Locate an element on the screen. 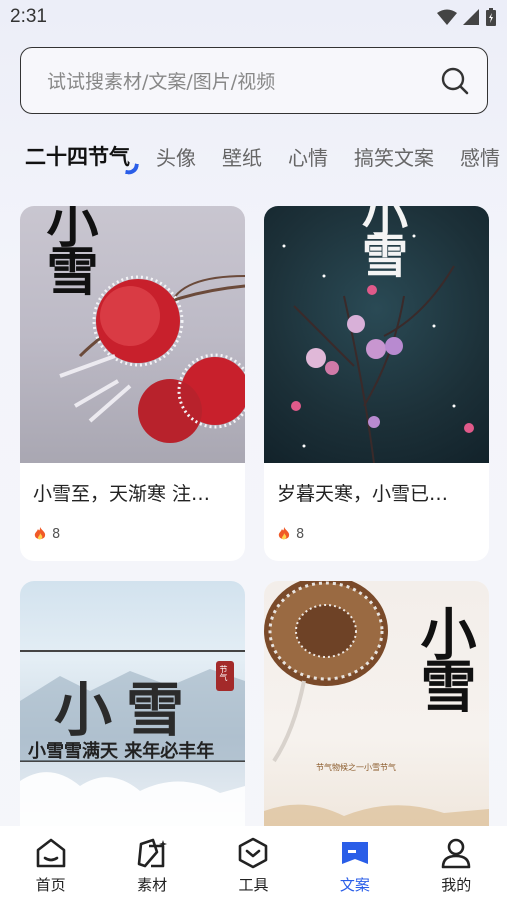 The height and width of the screenshot is (903, 507). category-tabs: 二十四节气 头像 壁纸 心情 搞笑文案 感情 is located at coordinates (253, 156).